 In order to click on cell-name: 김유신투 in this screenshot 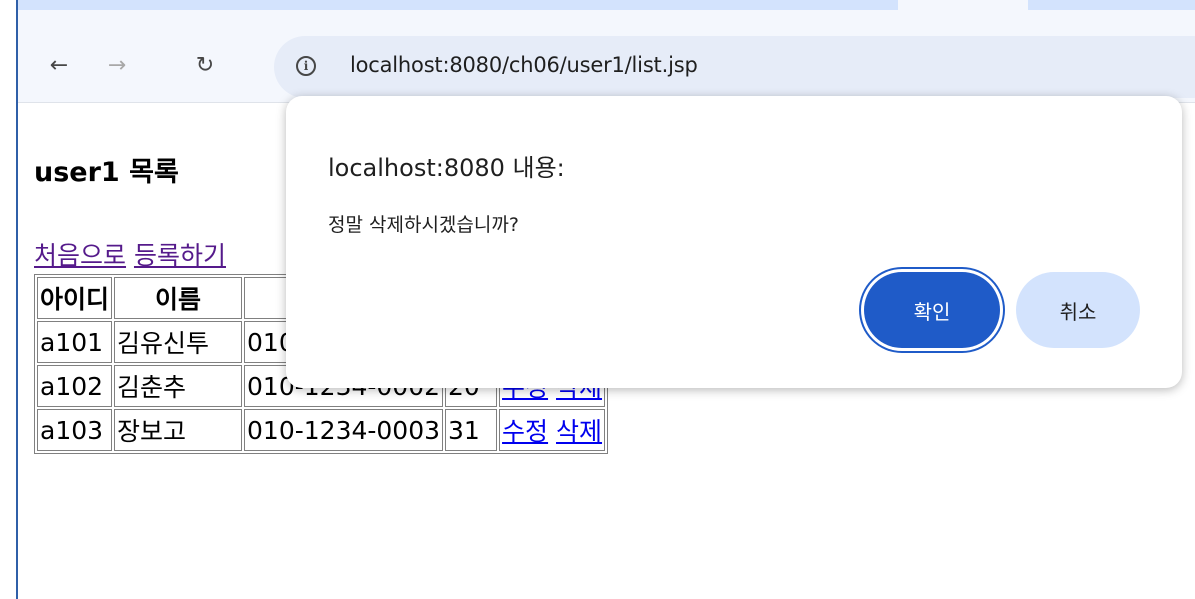, I will do `click(178, 342)`.